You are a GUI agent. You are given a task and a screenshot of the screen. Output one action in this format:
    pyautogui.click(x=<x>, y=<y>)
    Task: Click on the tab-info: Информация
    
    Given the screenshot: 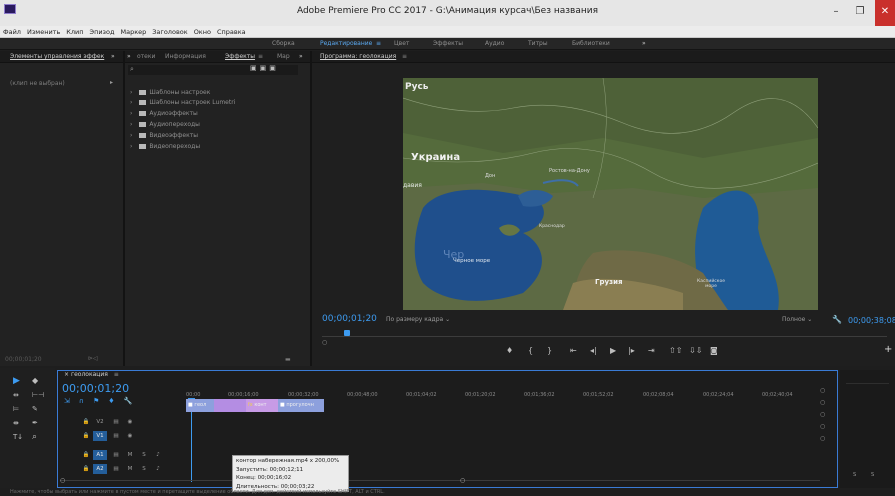 What is the action you would take?
    pyautogui.click(x=185, y=57)
    